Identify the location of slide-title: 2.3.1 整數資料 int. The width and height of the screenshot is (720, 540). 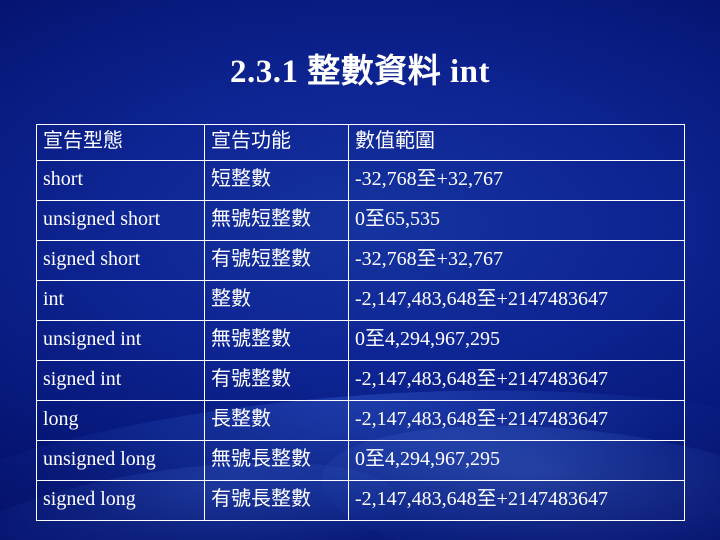
(359, 72).